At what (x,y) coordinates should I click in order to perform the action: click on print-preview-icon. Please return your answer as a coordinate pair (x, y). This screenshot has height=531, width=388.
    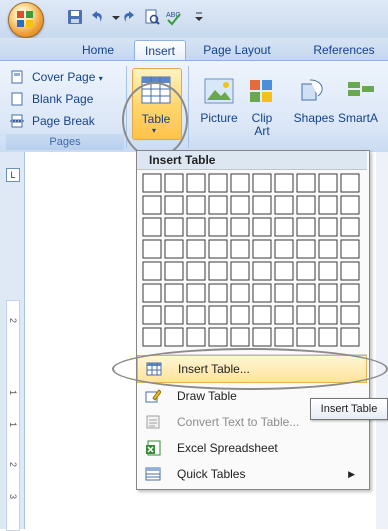
    Looking at the image, I should click on (152, 17).